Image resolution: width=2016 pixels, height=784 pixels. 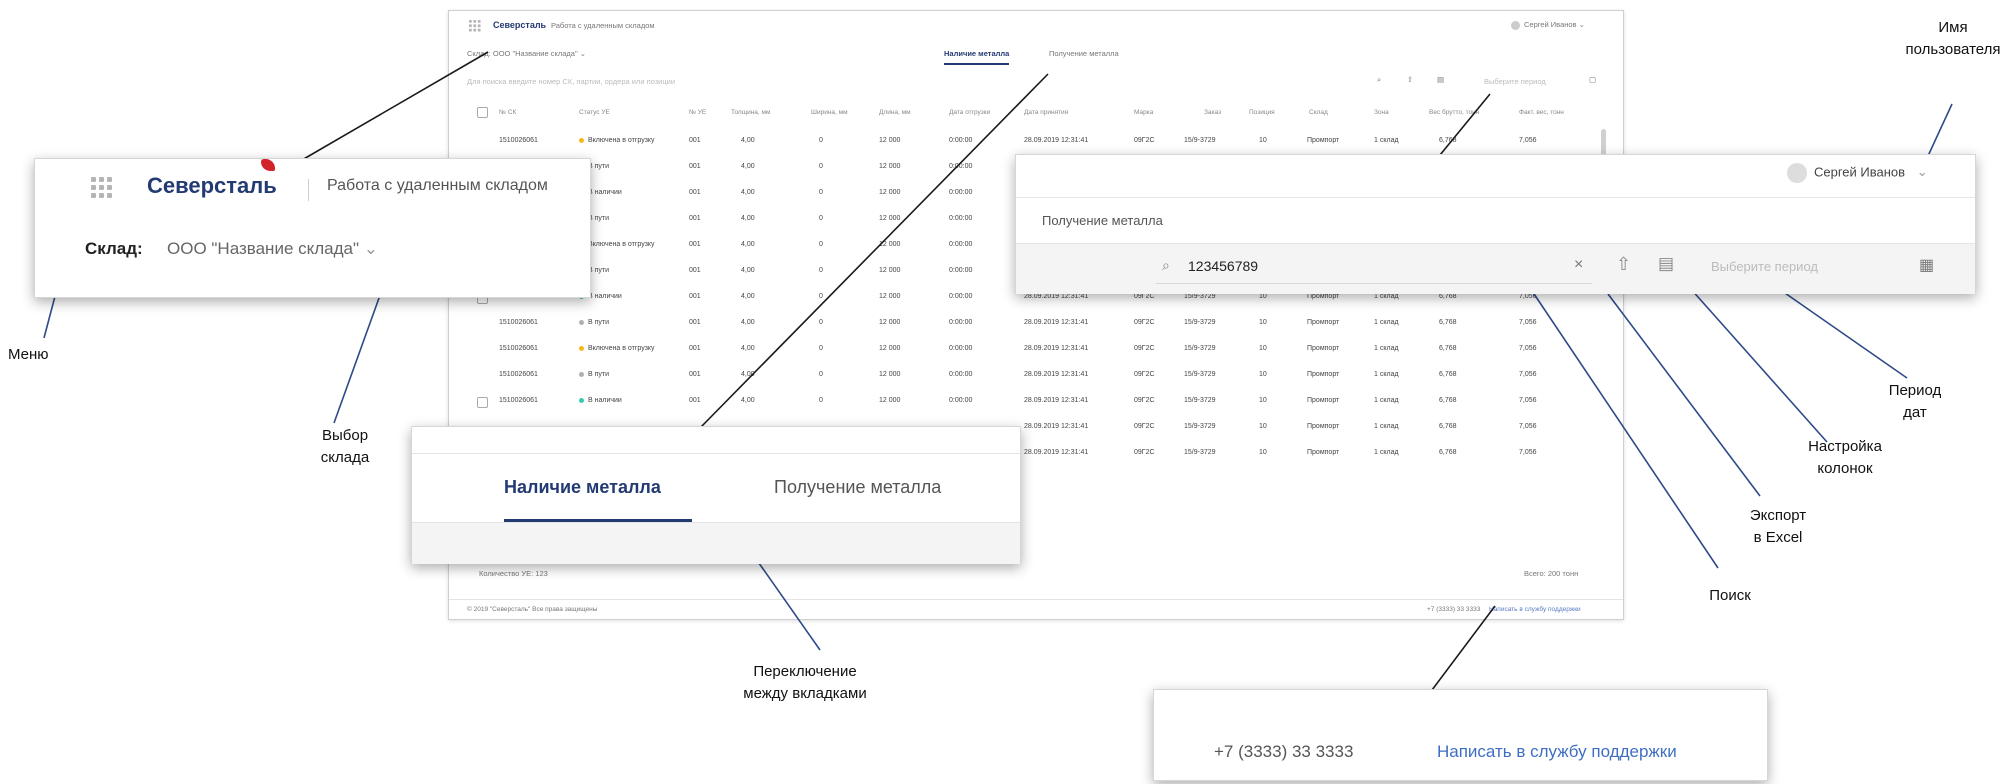 I want to click on tab-stock-large: Наличие металла, so click(x=582, y=487).